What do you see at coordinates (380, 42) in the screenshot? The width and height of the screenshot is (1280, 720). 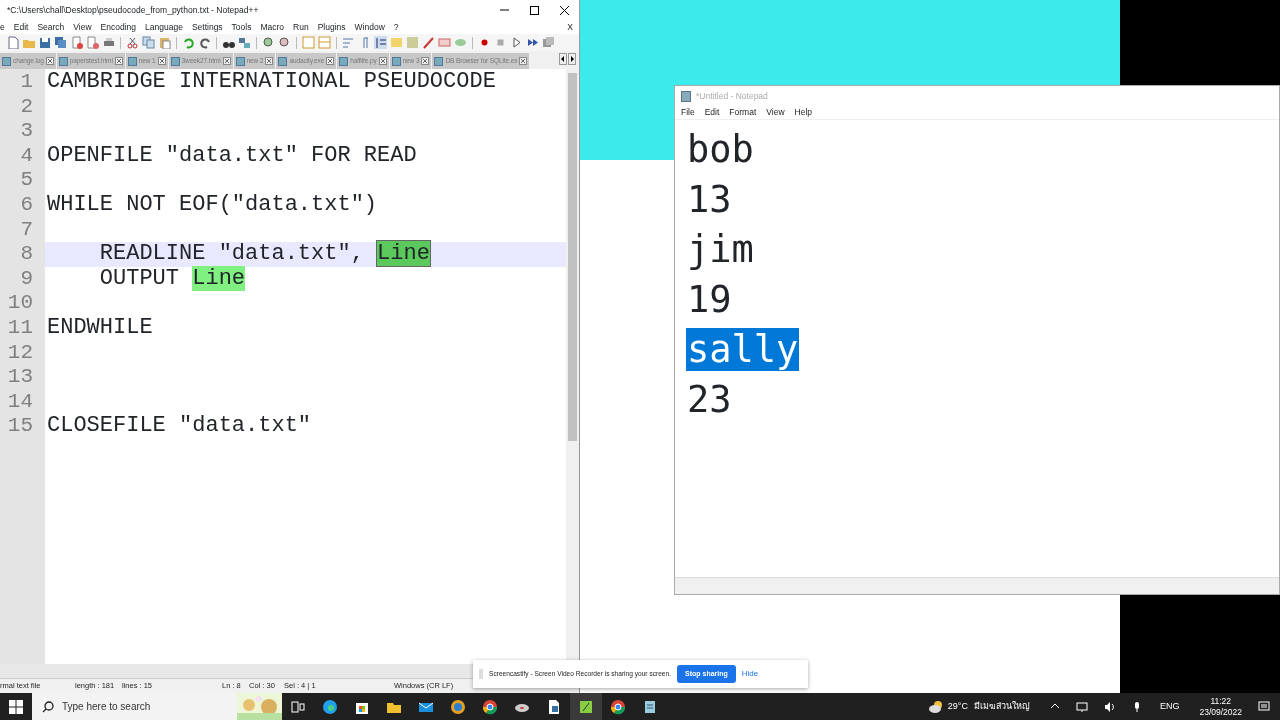 I see `indent-guide-icon` at bounding box center [380, 42].